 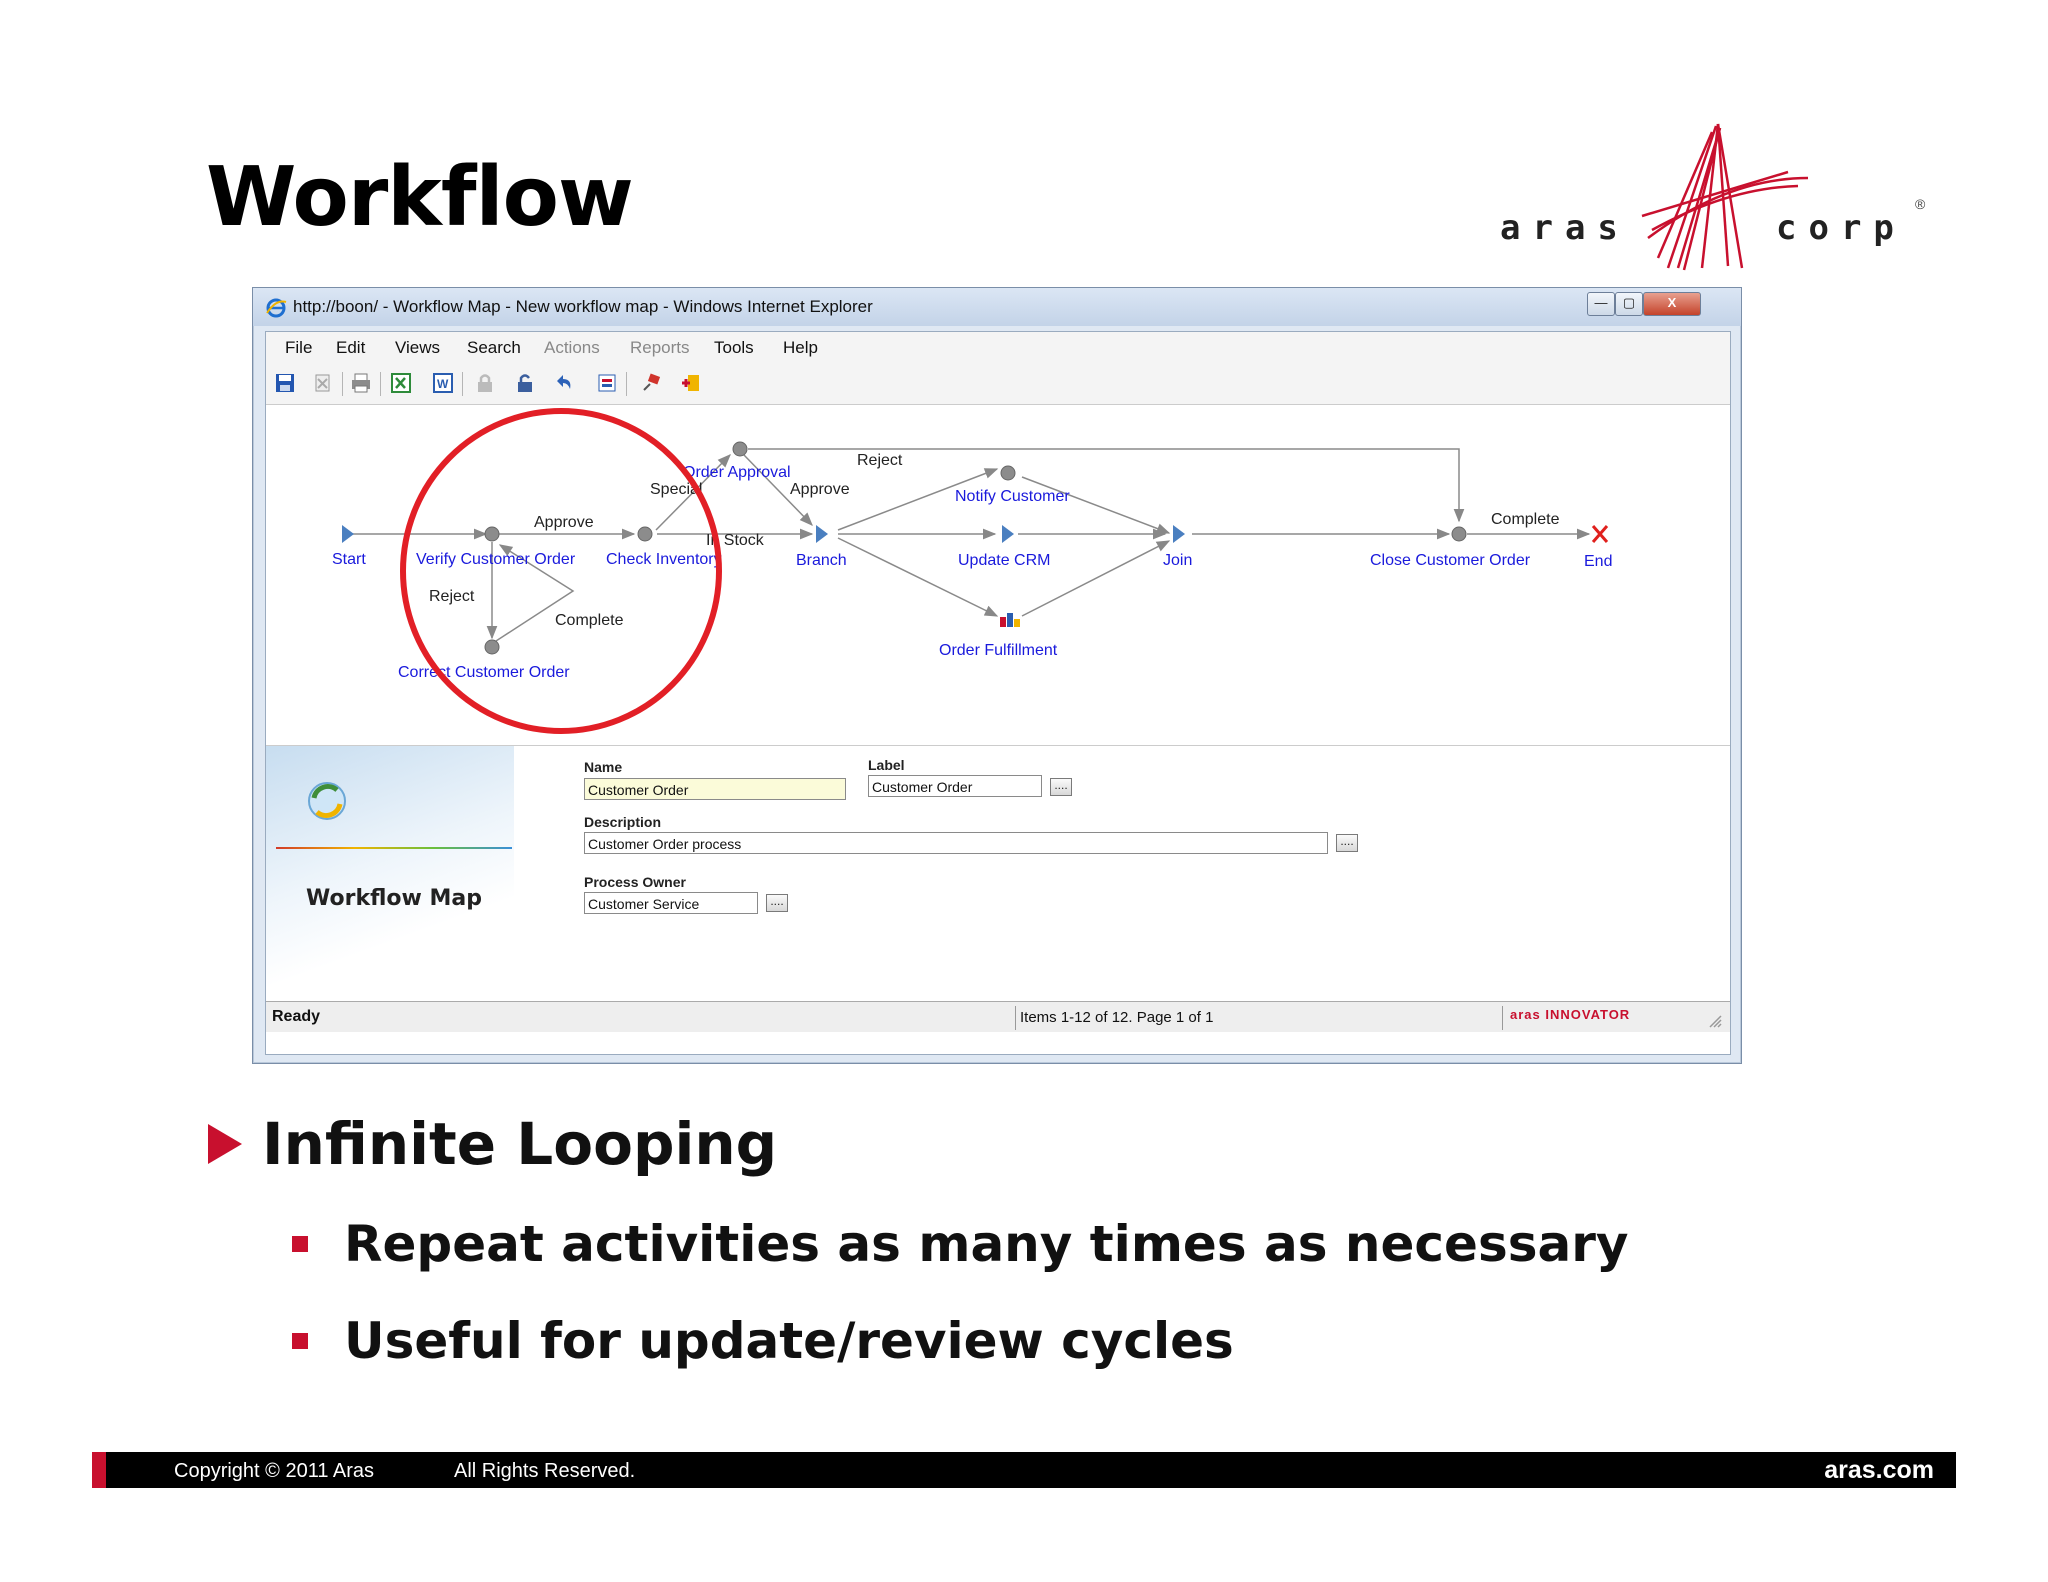 I want to click on menu-search: Search, so click(x=494, y=348).